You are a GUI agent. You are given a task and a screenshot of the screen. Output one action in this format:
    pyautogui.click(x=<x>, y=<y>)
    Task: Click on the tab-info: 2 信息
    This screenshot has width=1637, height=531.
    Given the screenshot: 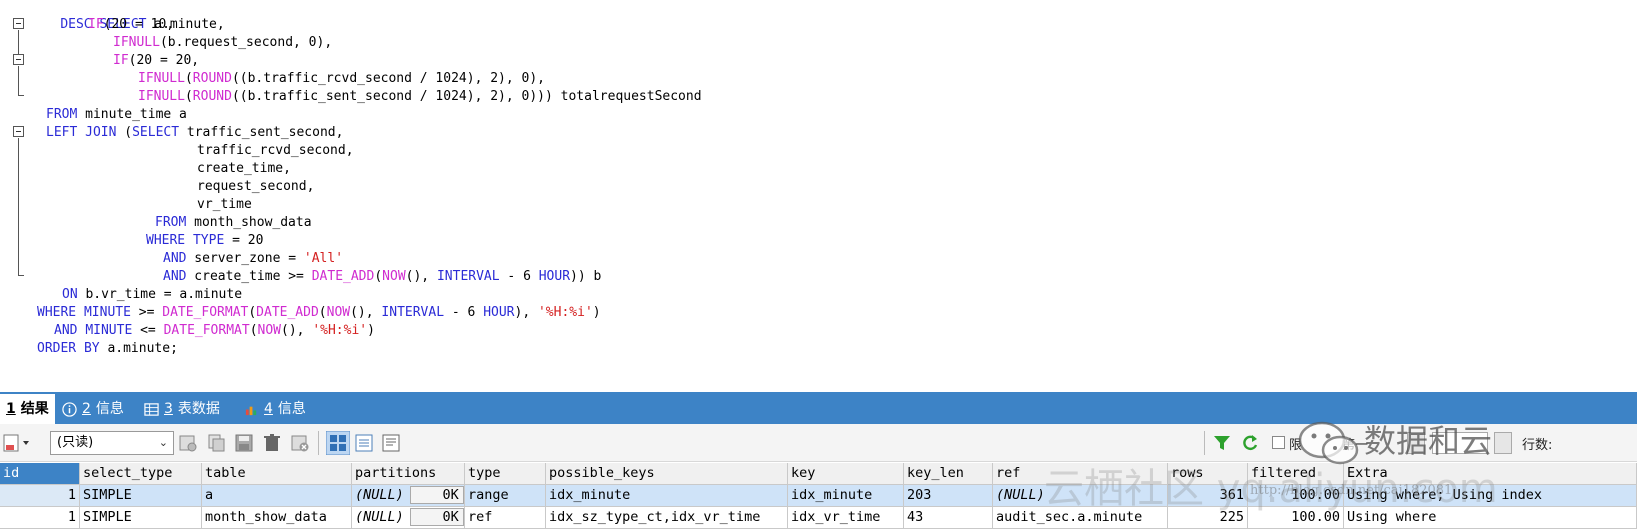 What is the action you would take?
    pyautogui.click(x=93, y=409)
    